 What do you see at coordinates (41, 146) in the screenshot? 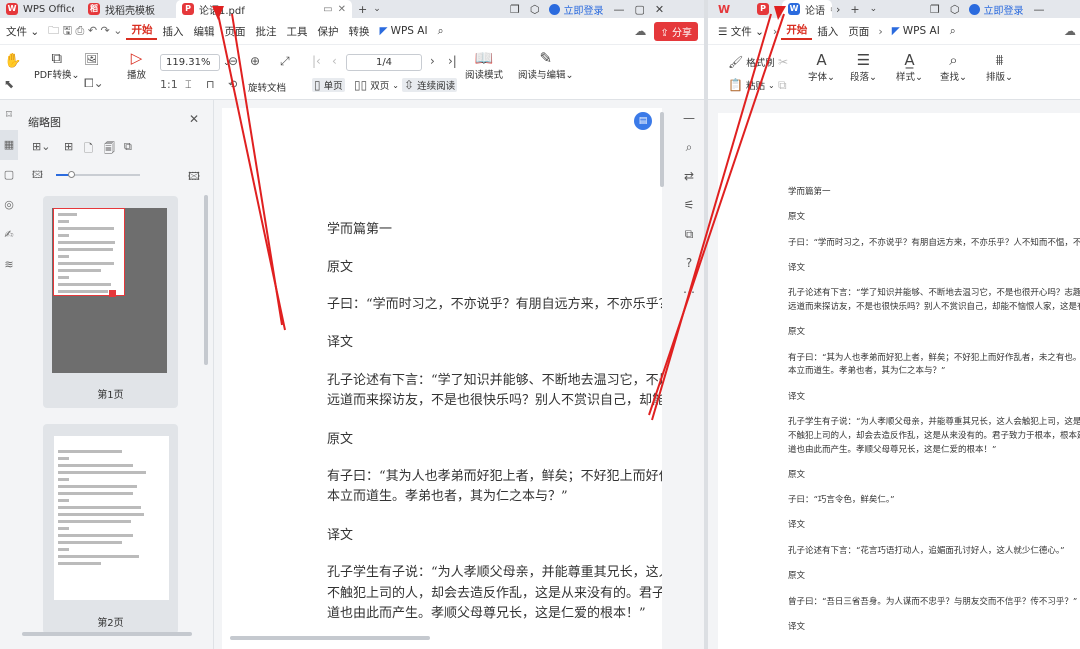
I see `grid-view-icon: ⊞⌄` at bounding box center [41, 146].